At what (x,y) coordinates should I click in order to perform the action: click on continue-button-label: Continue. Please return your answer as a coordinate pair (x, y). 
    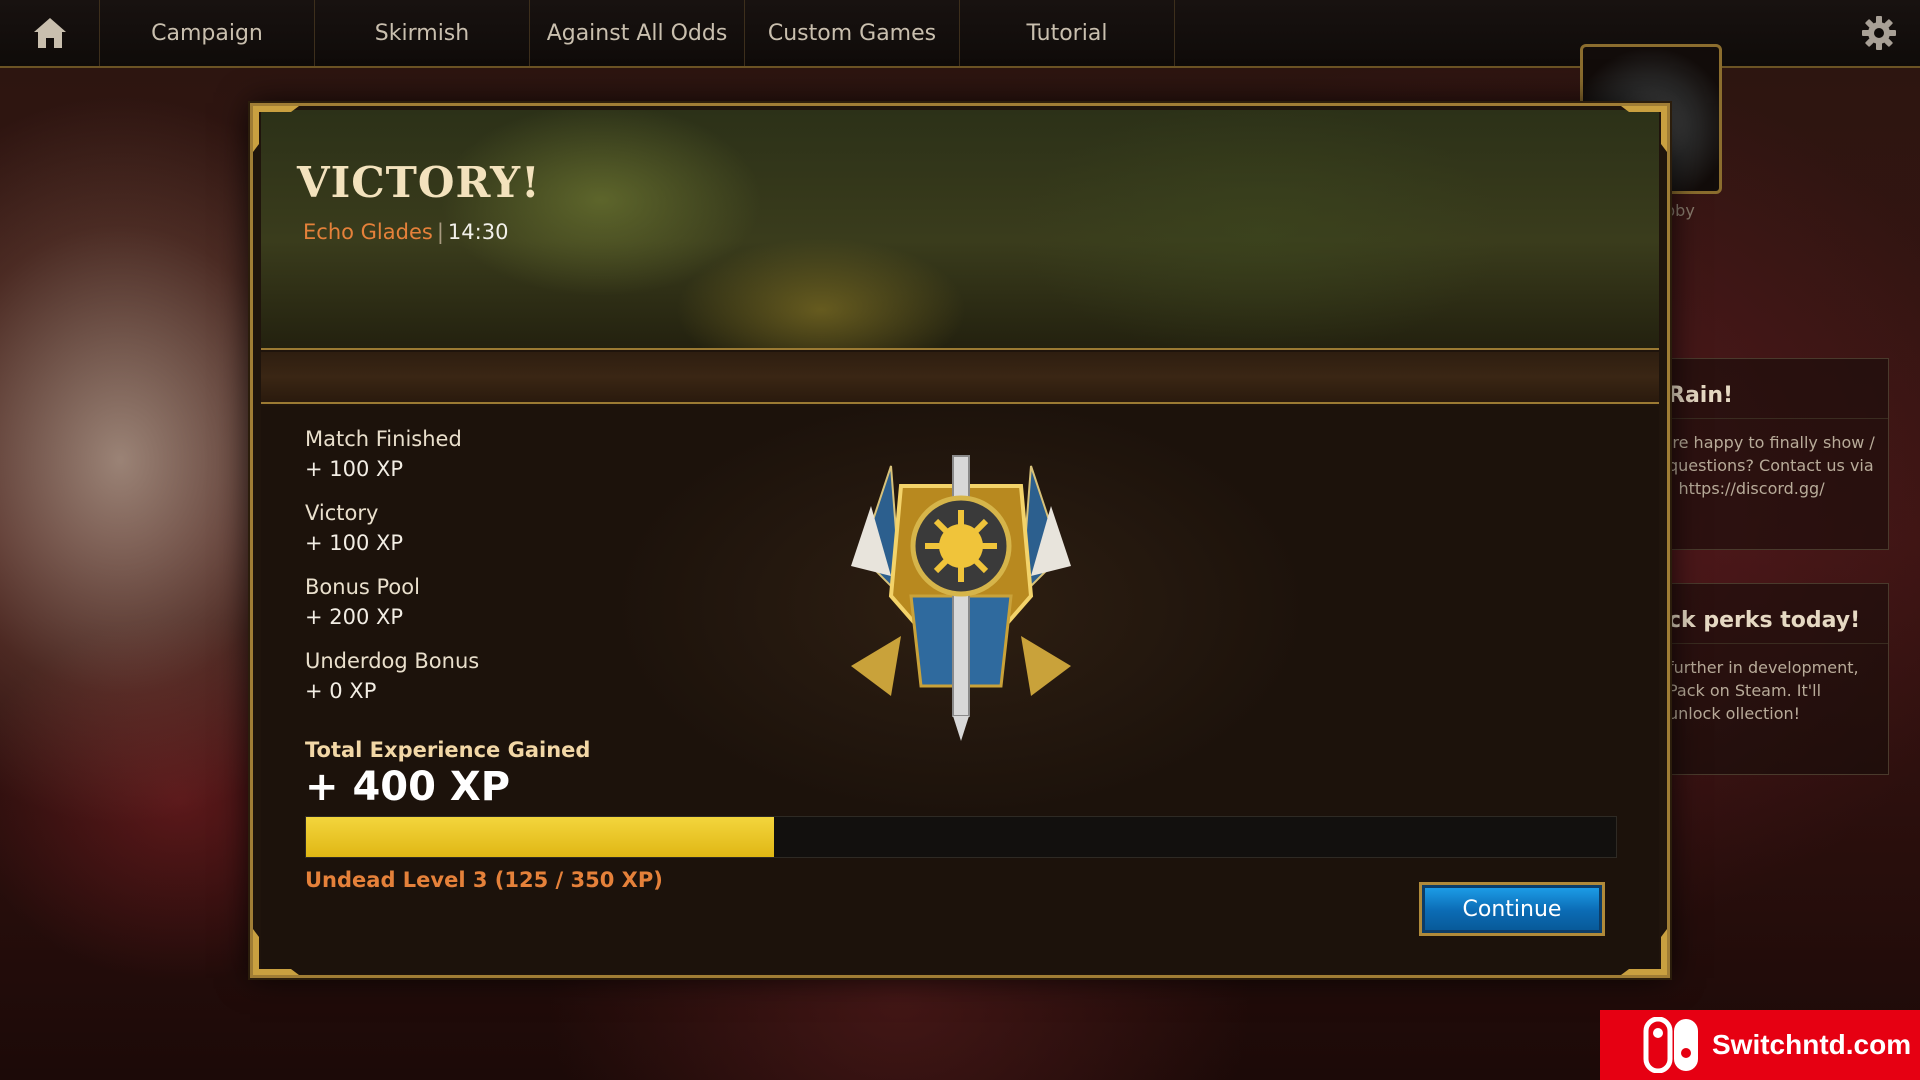
    Looking at the image, I should click on (1512, 909).